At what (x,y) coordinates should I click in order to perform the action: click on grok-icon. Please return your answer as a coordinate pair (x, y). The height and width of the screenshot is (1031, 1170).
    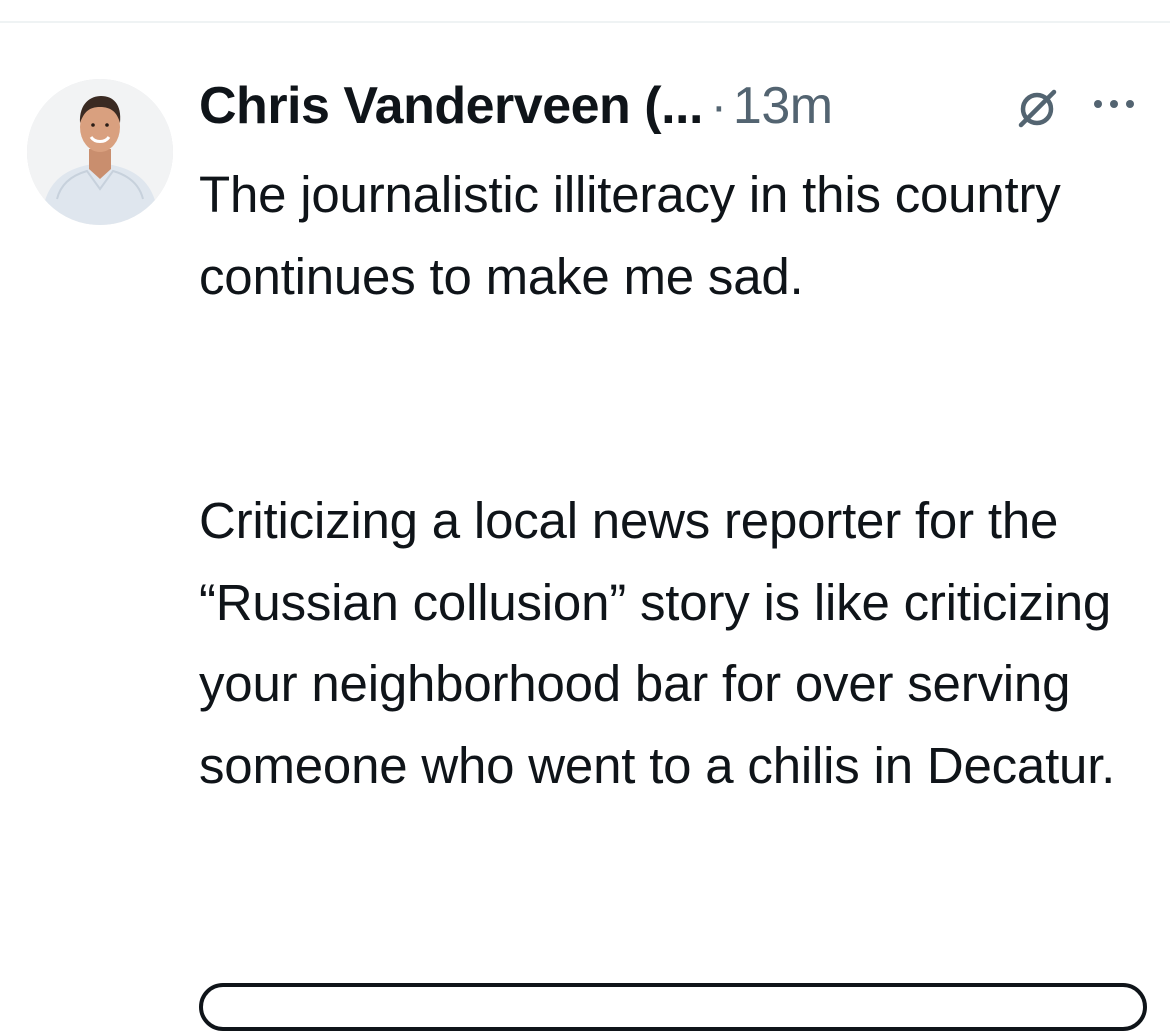
    Looking at the image, I should click on (1037, 109).